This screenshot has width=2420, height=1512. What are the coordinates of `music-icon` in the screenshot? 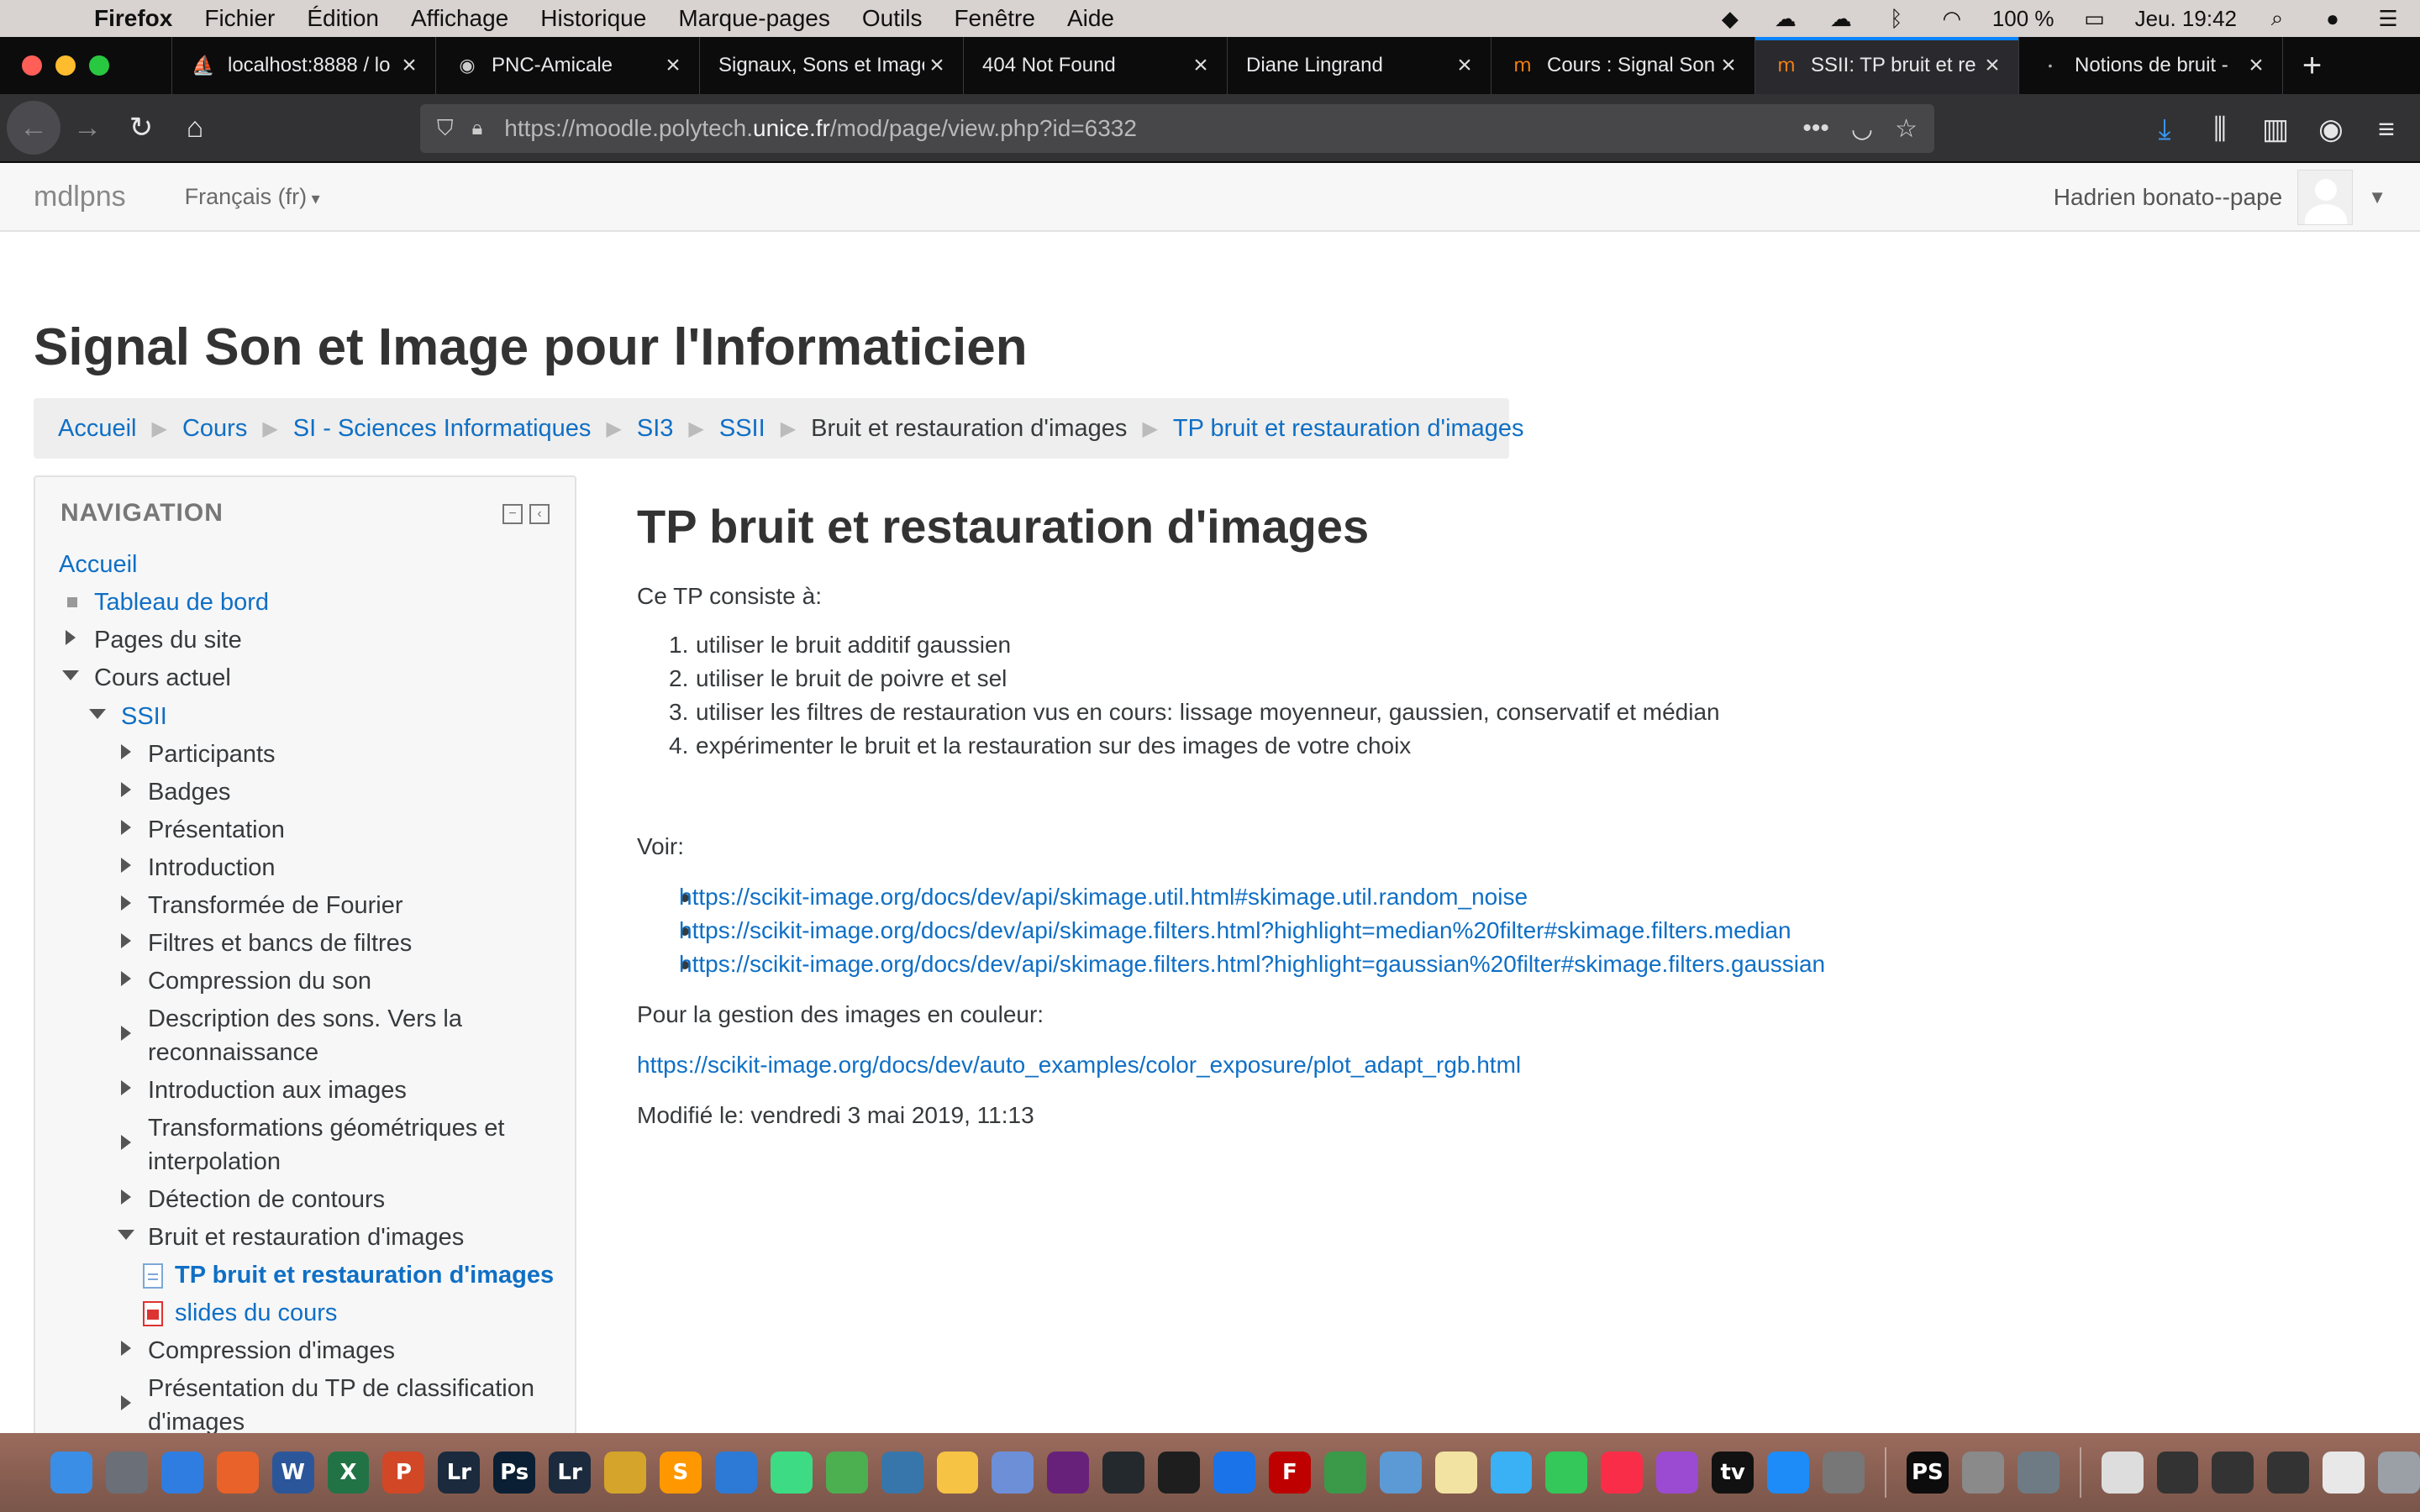 It's located at (1622, 1473).